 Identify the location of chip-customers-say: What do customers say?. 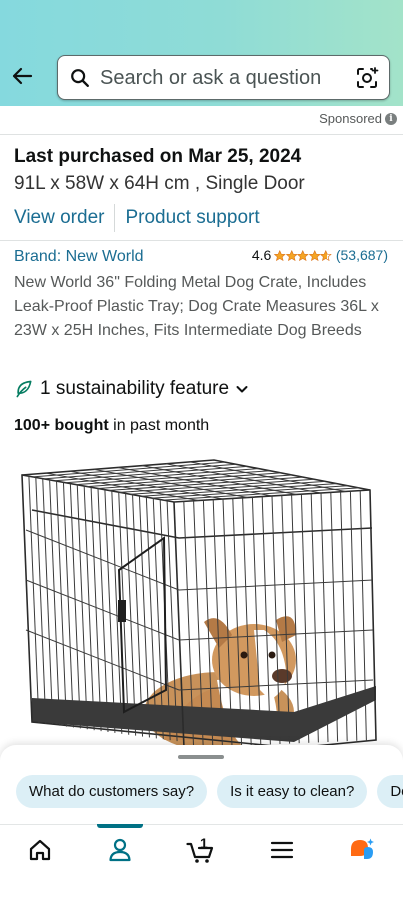
(112, 791).